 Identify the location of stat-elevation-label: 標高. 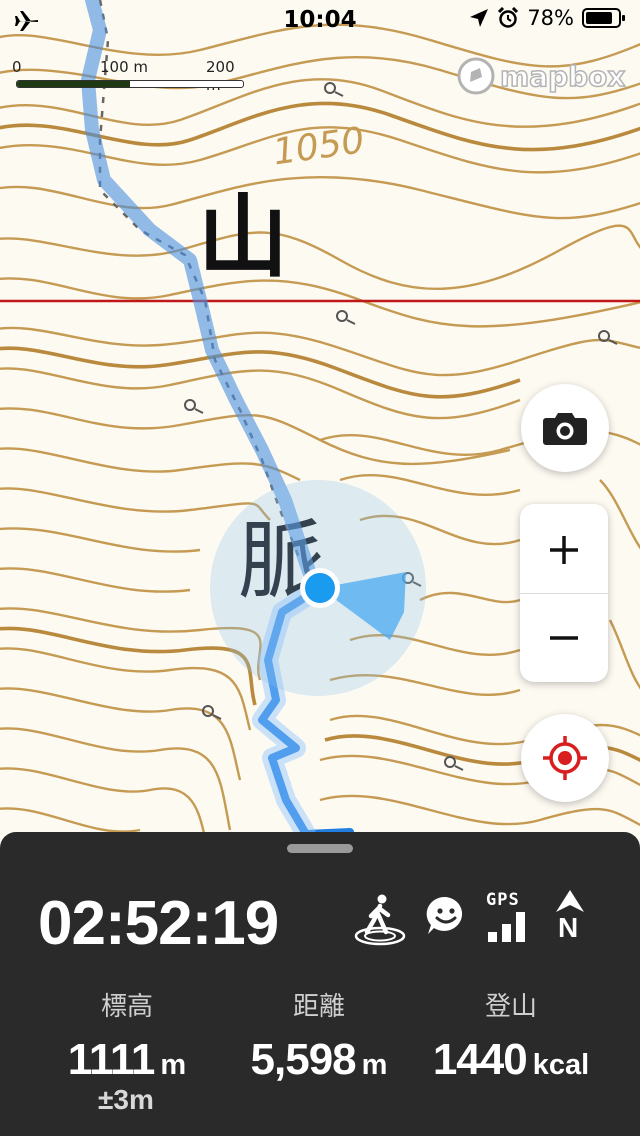
(126, 1007).